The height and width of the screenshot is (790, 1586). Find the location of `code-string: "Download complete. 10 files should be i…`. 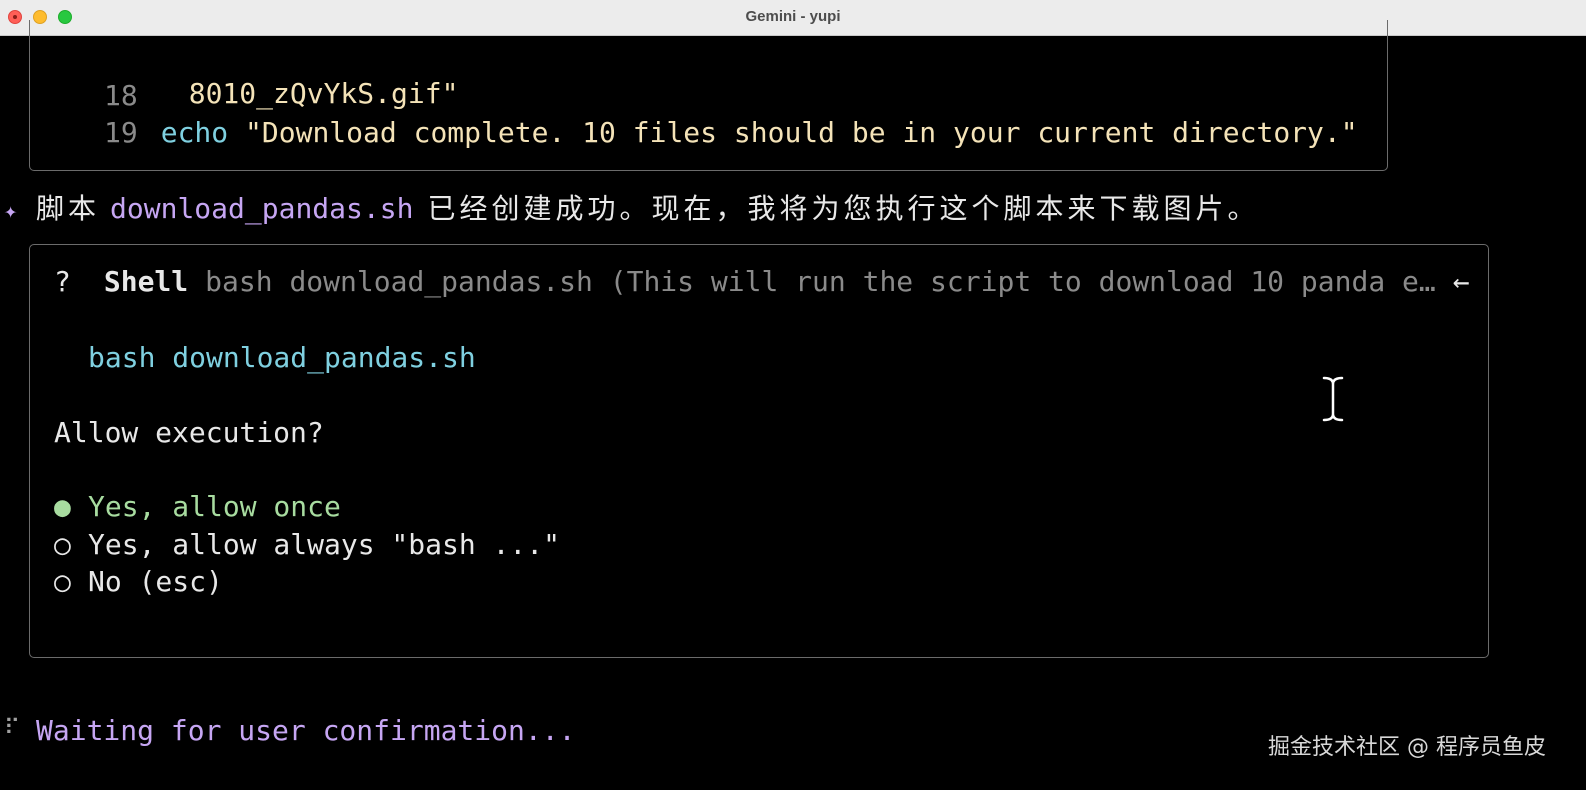

code-string: "Download complete. 10 files should be i… is located at coordinates (793, 132).